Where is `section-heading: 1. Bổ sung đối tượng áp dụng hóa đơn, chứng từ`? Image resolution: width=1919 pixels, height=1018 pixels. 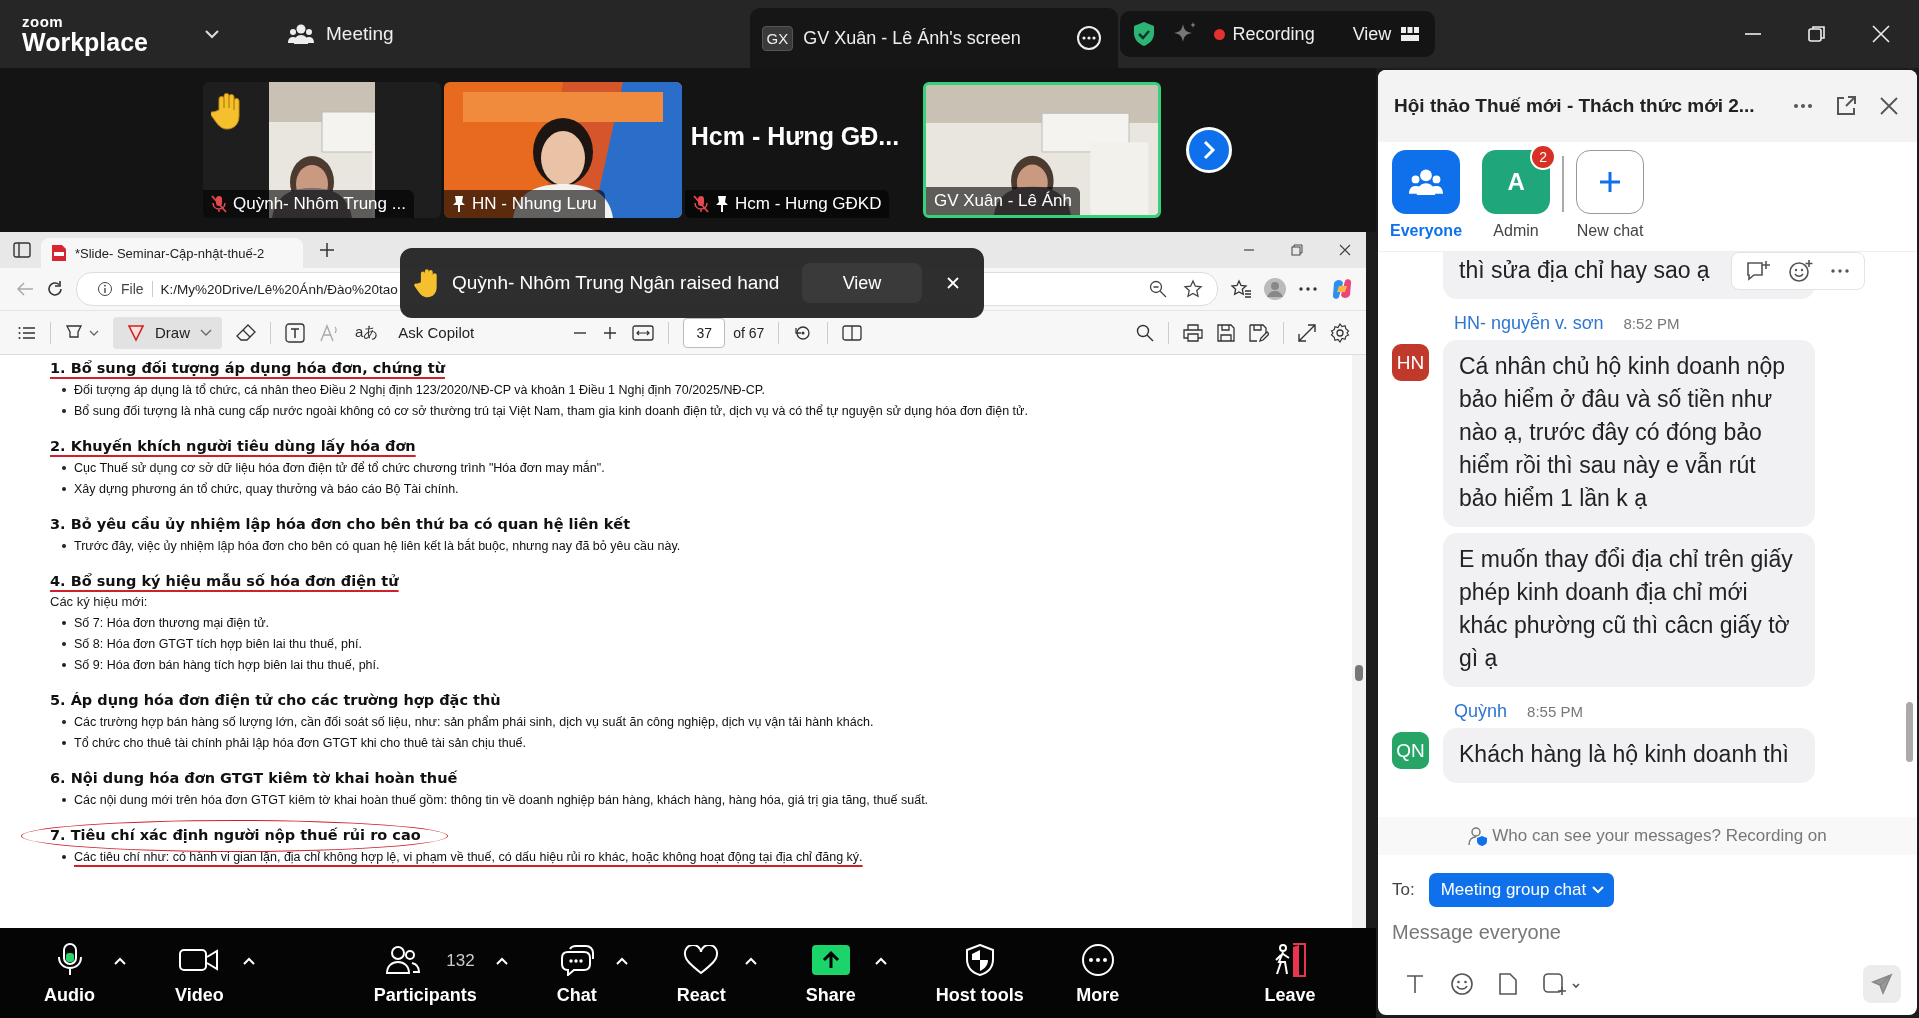
section-heading: 1. Bổ sung đối tượng áp dụng hóa đơn, chứng từ is located at coordinates (247, 368).